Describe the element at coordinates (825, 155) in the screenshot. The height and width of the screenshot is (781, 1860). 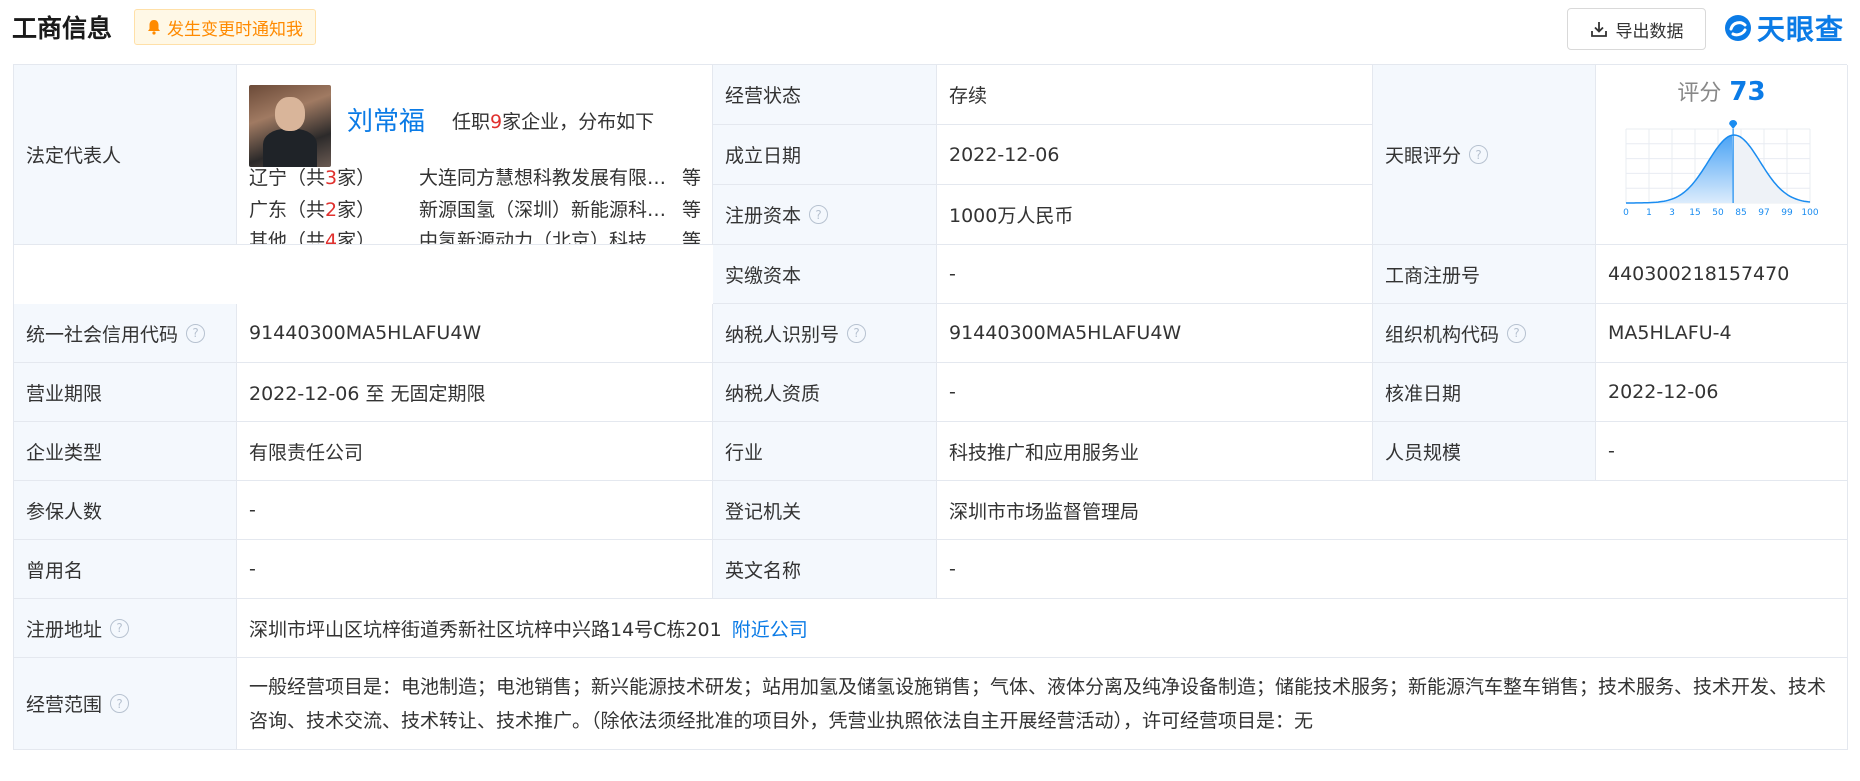
I see `founded-label: 成立日期` at that location.